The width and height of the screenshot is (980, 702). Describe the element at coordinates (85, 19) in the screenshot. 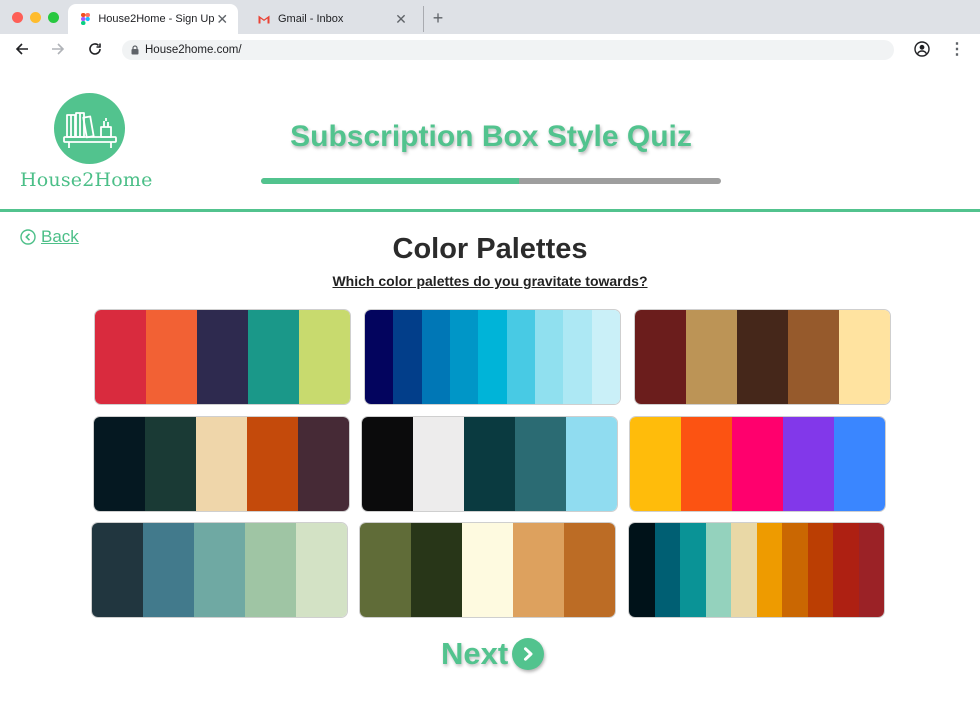

I see `figma-icon` at that location.